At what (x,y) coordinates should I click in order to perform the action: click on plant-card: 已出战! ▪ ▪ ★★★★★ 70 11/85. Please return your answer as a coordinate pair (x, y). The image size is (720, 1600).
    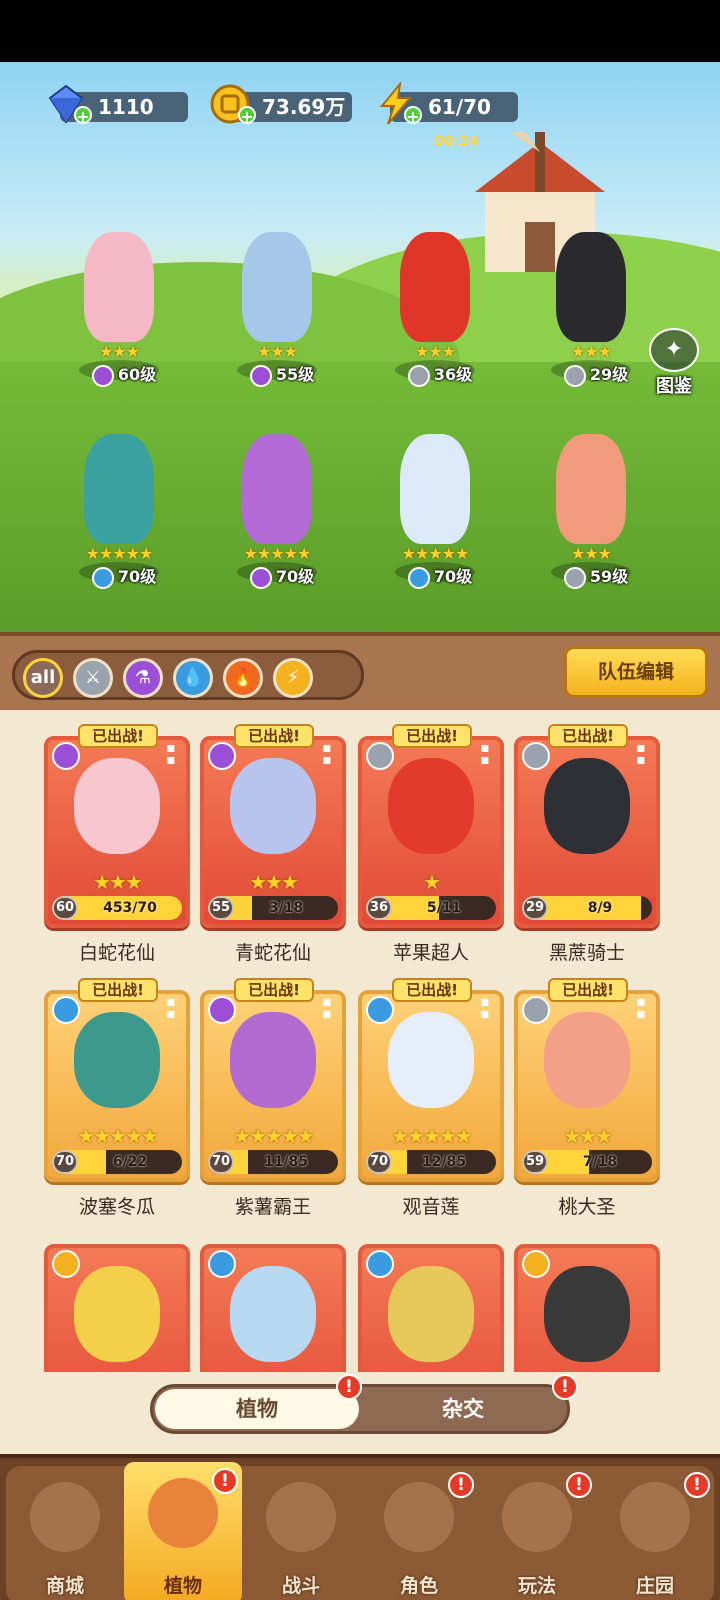
    Looking at the image, I should click on (273, 1080).